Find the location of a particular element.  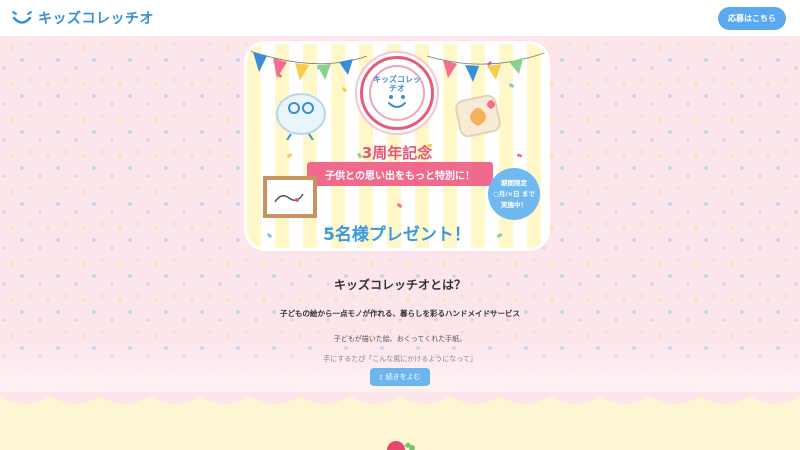

framed-drawing-image is located at coordinates (290, 197).